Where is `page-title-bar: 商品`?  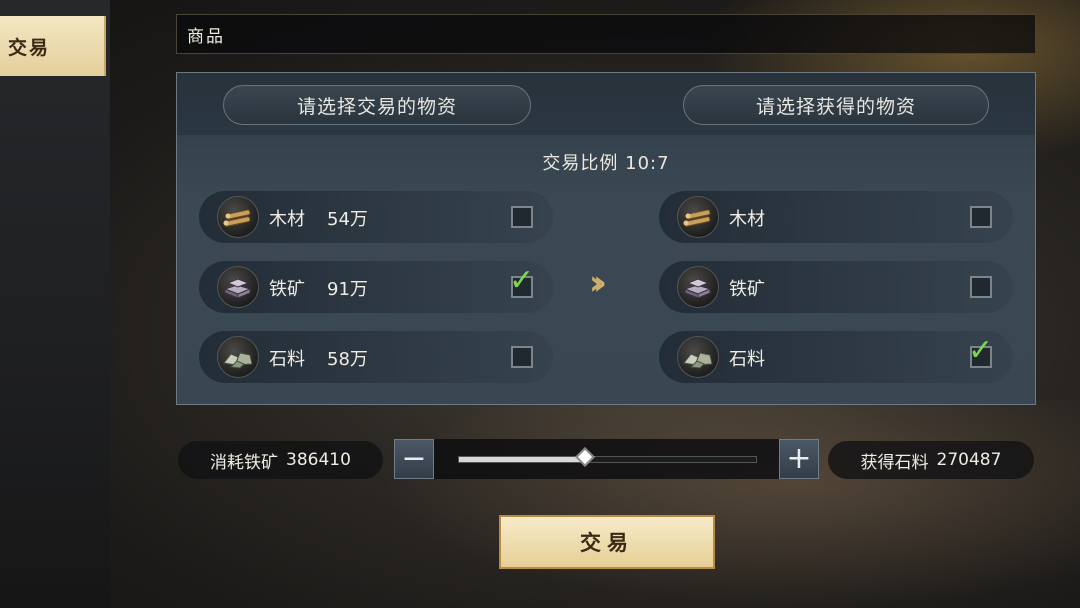
page-title-bar: 商品 is located at coordinates (606, 34).